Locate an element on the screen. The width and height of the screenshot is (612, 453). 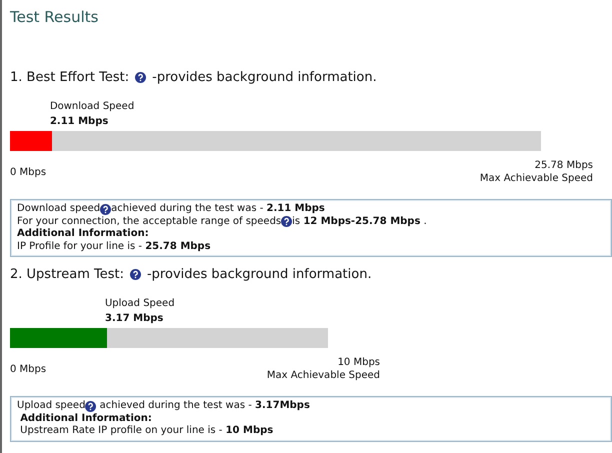
info-text: For your connection, the acceptable range of speeds is located at coordinates (149, 222).